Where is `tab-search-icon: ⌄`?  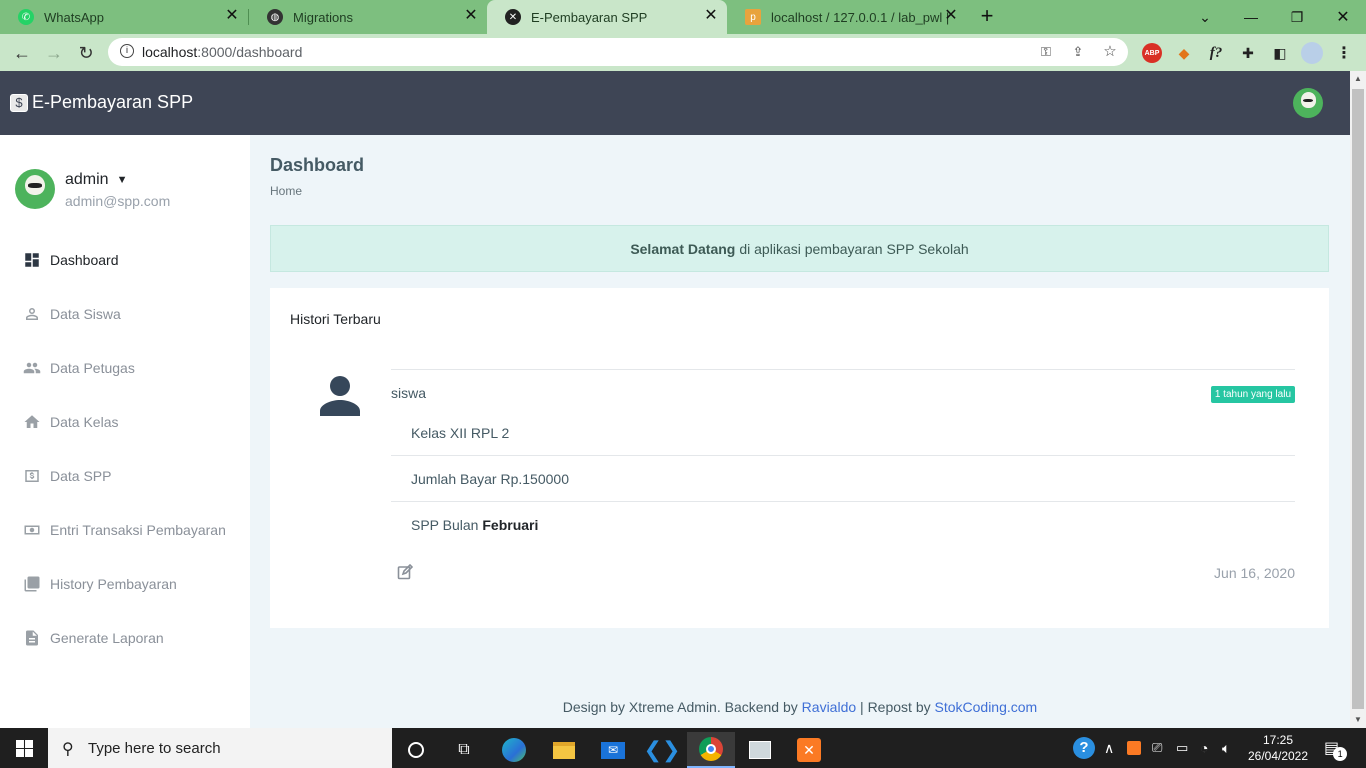 tab-search-icon: ⌄ is located at coordinates (1205, 17).